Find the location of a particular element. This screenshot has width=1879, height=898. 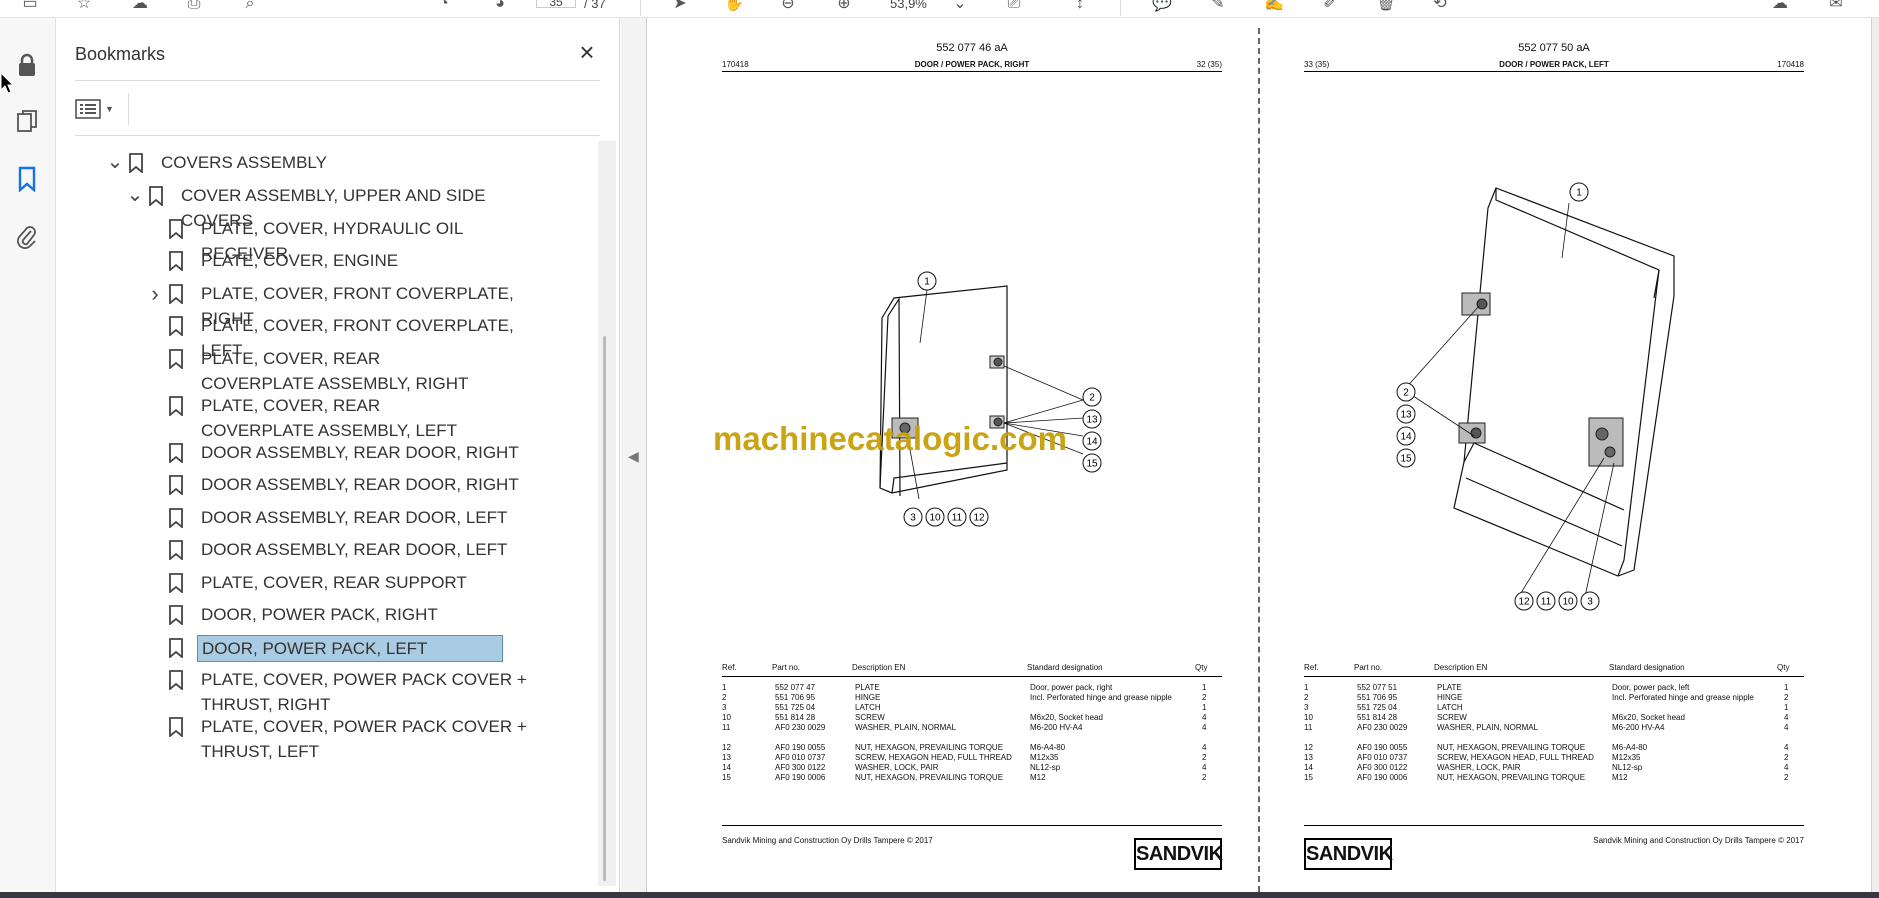

previous-page-icon: ◔ is located at coordinates (444, 7).